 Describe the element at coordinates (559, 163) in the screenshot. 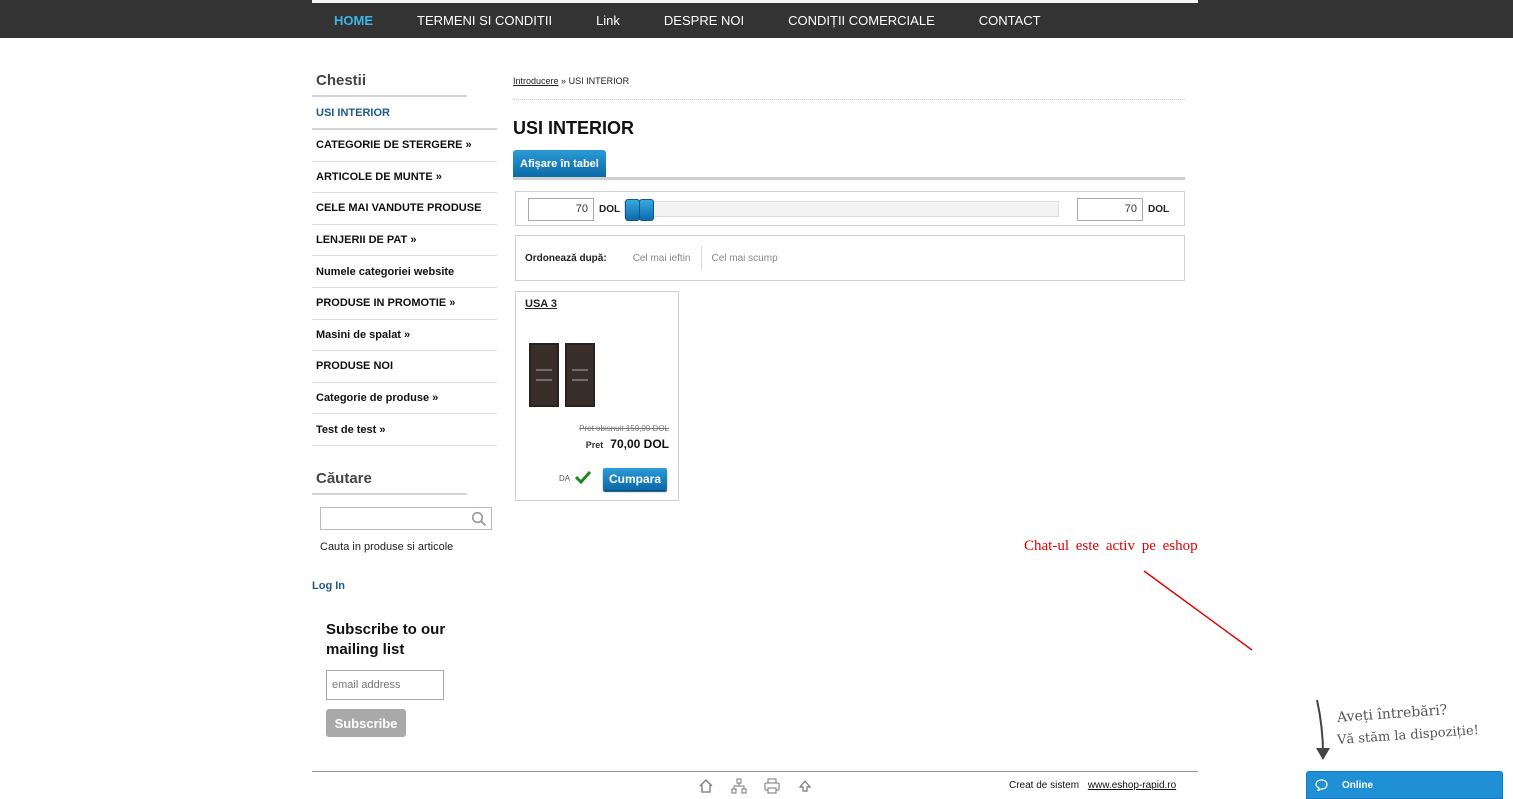

I see `tab-table-view: Afișare în tabel` at that location.